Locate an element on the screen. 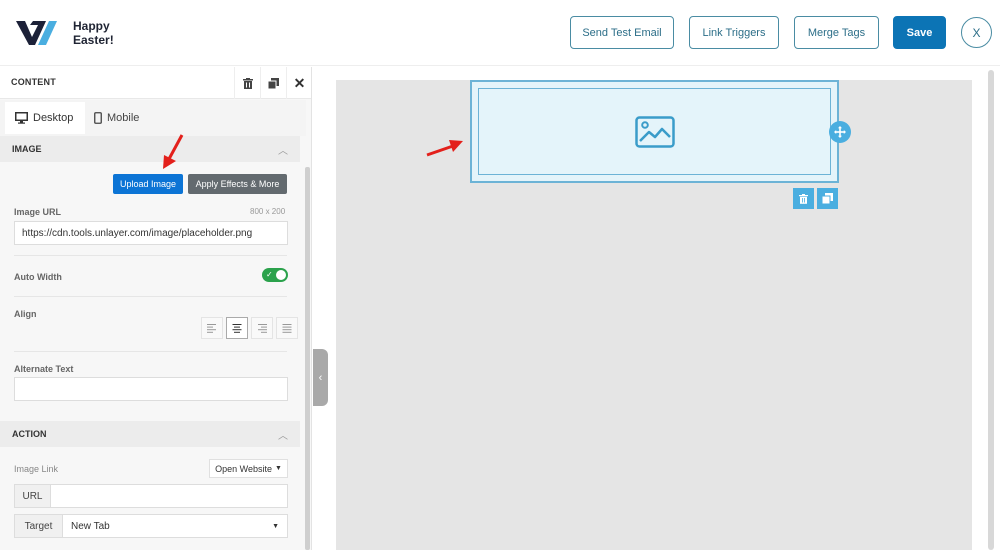 The image size is (1000, 550). auto-width-label: Auto Width is located at coordinates (38, 277).